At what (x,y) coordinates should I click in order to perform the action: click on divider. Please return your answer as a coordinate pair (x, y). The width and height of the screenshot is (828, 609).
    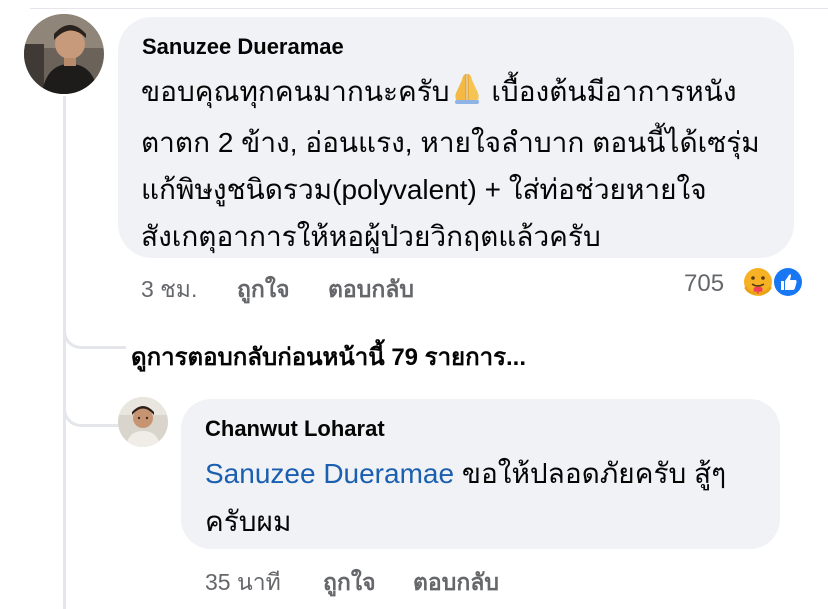
    Looking at the image, I should click on (429, 8).